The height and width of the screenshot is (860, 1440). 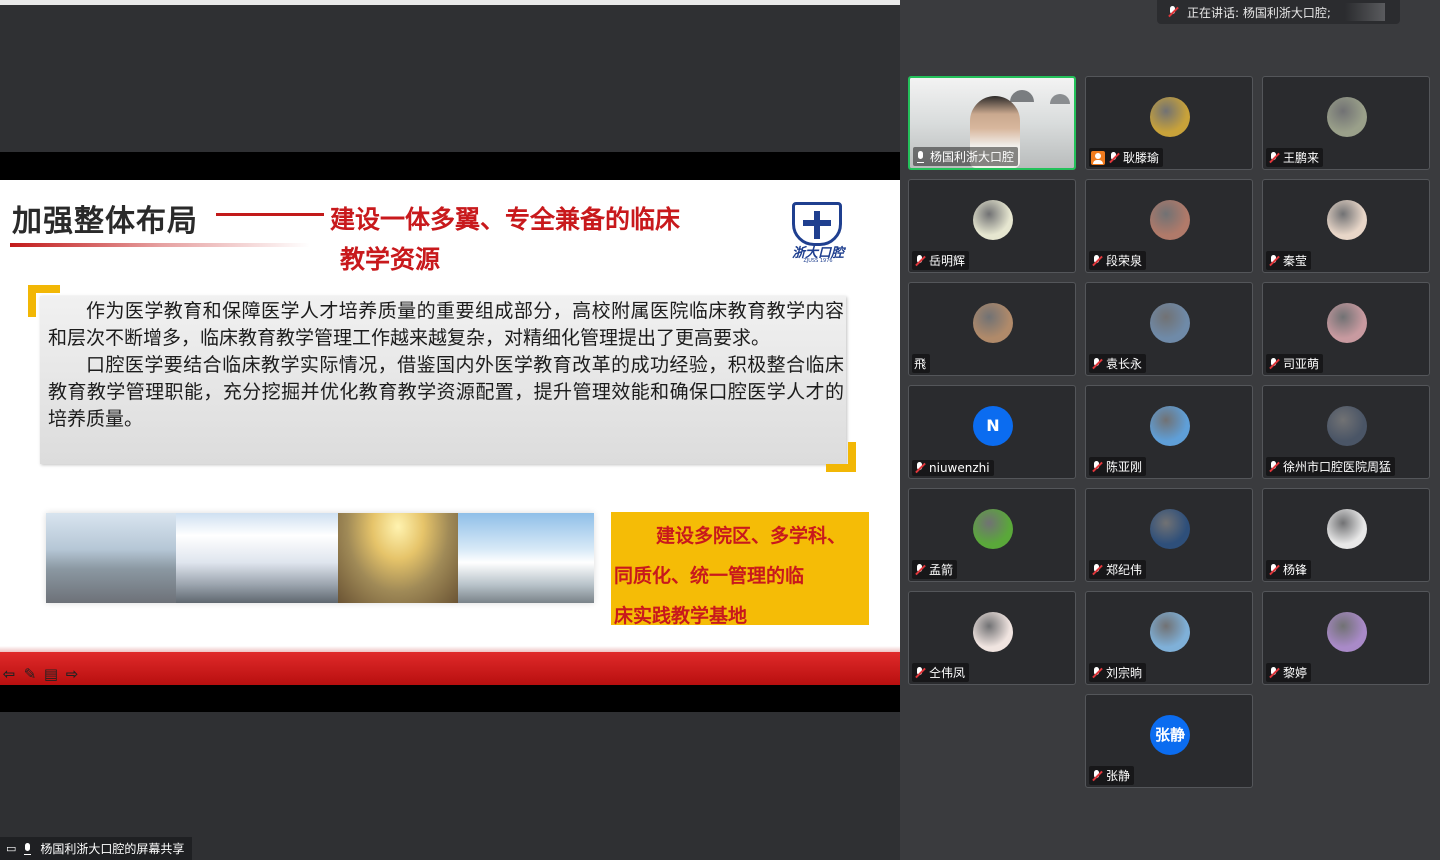 What do you see at coordinates (1301, 158) in the screenshot?
I see `participant-name: 王鹏来` at bounding box center [1301, 158].